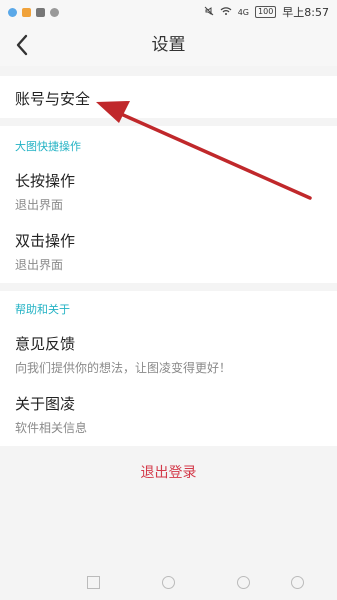 The image size is (337, 600). I want to click on home-icon, so click(168, 582).